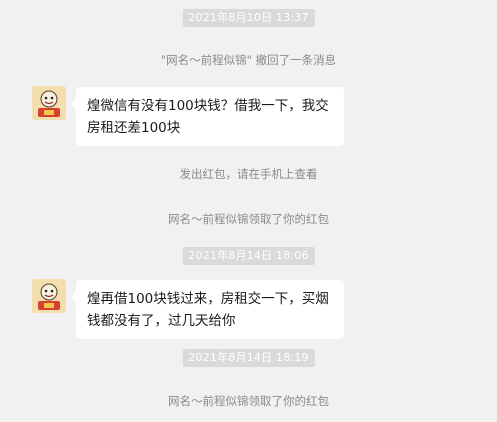  I want to click on timestamp: 2021年8月14日 18:06, so click(248, 256).